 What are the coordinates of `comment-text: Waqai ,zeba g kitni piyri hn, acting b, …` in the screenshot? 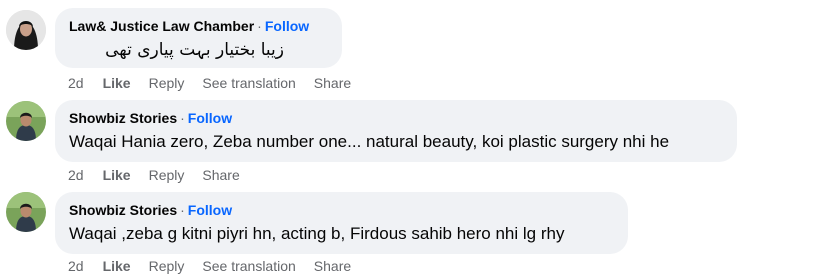 It's located at (317, 233).